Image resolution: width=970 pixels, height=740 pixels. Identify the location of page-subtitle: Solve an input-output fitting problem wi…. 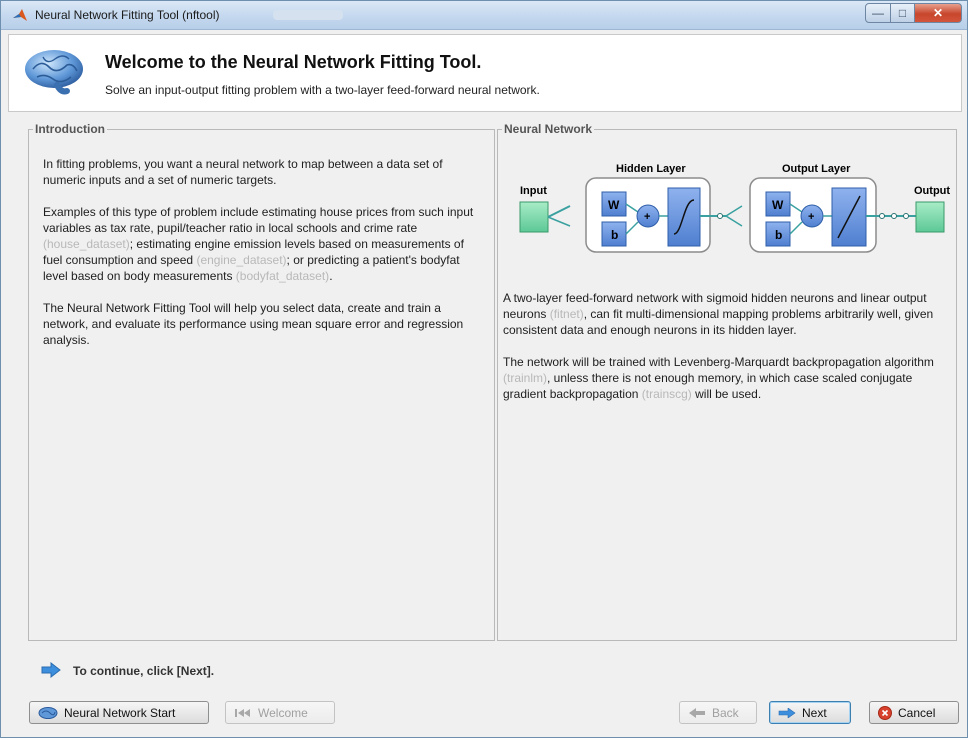
(322, 90).